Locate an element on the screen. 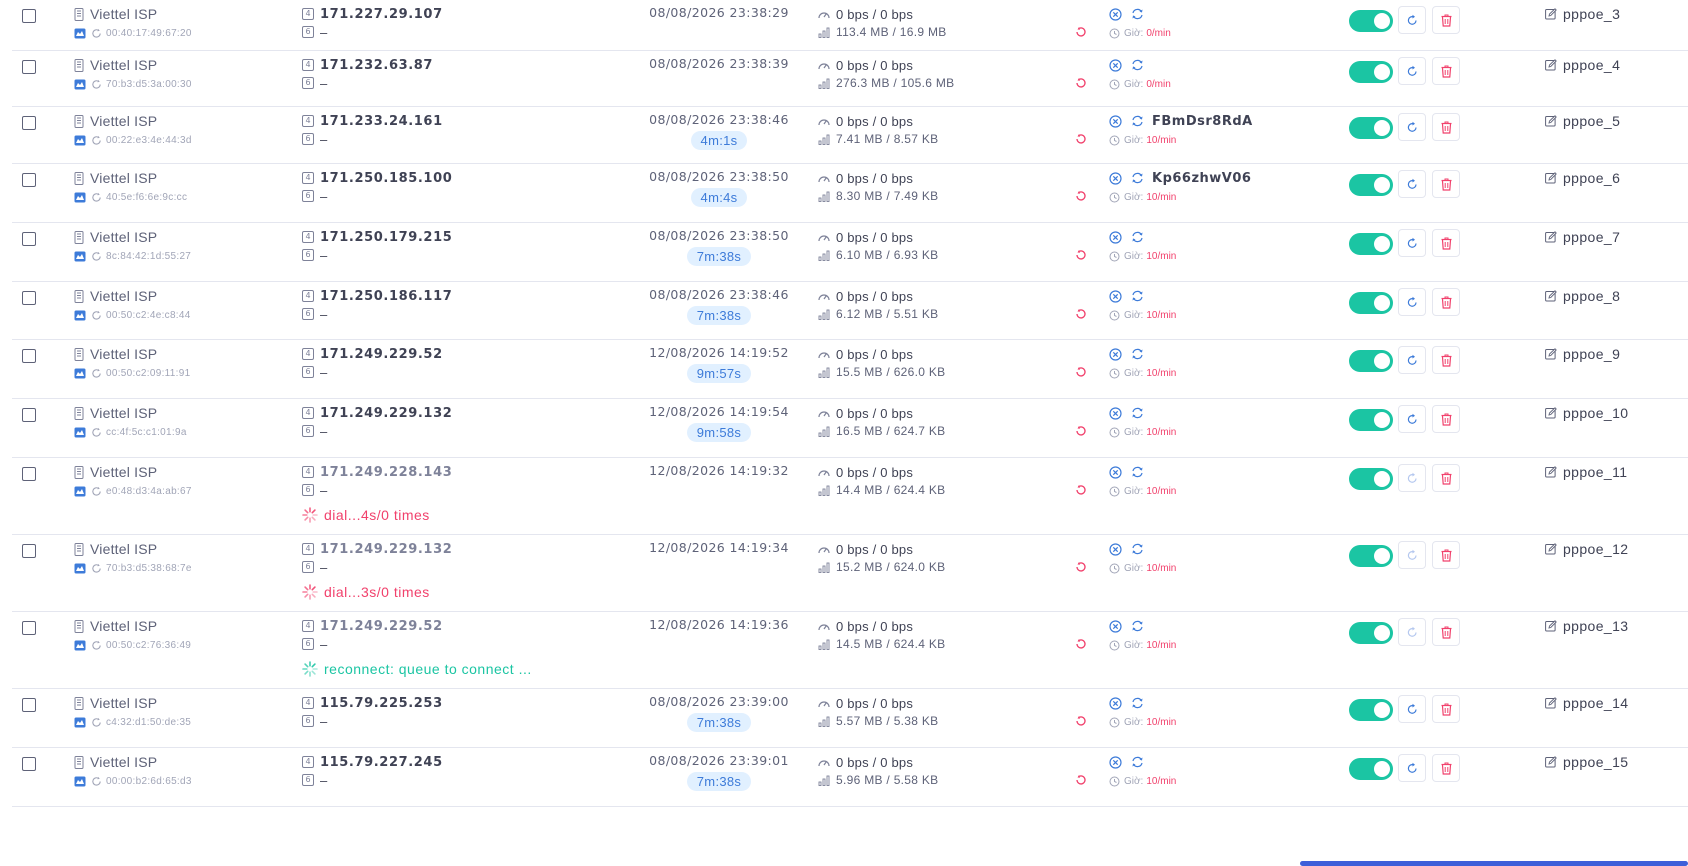  ipv4-address: 171.250.186.117 is located at coordinates (386, 296).